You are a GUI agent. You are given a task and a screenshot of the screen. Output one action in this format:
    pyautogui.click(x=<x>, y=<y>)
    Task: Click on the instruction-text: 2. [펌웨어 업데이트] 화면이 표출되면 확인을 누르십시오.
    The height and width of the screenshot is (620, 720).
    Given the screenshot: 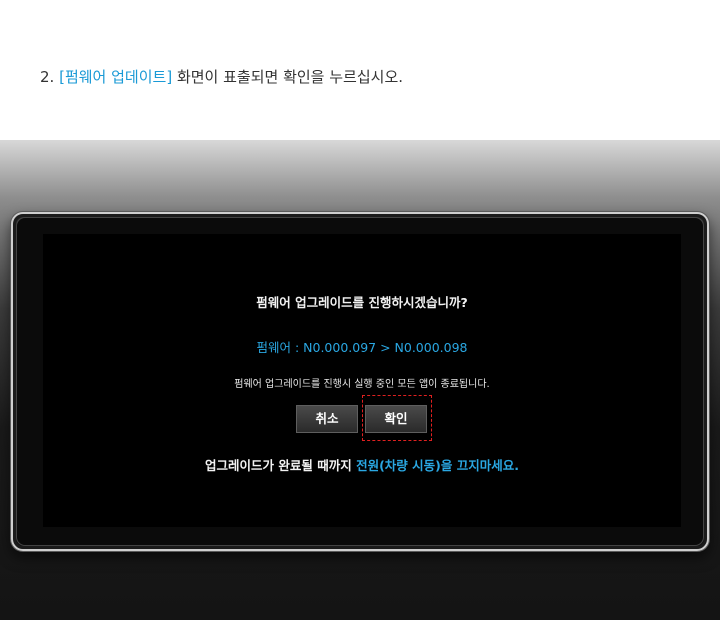 What is the action you would take?
    pyautogui.click(x=221, y=76)
    